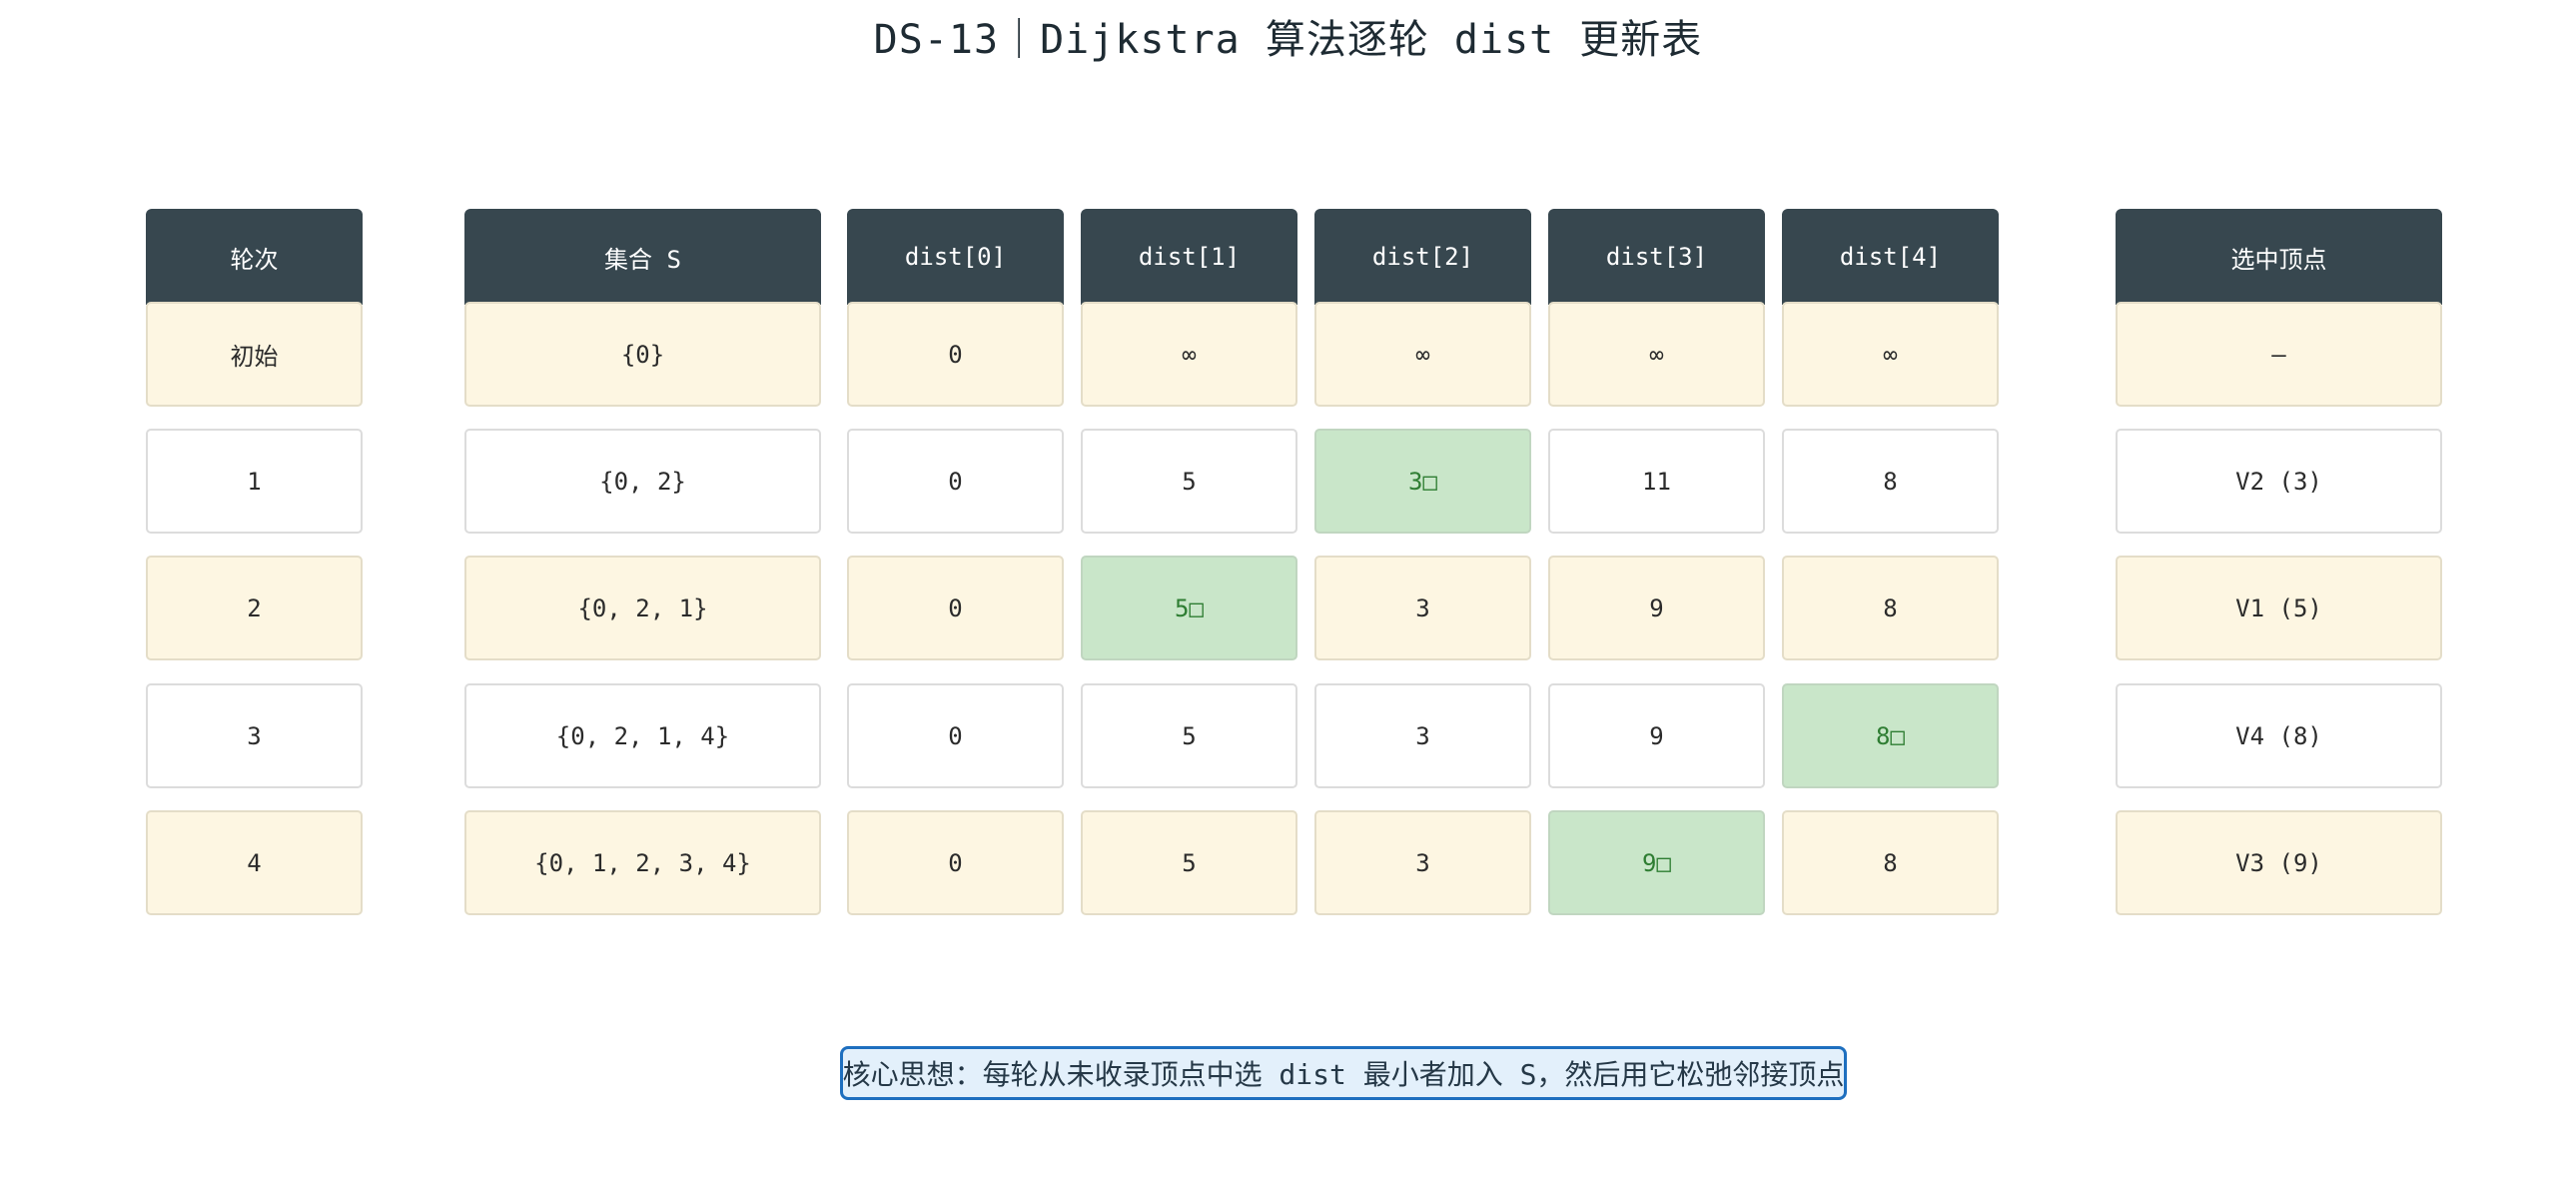 The image size is (2576, 1180). I want to click on cell-dist-1-row-2: 5□, so click(1189, 608).